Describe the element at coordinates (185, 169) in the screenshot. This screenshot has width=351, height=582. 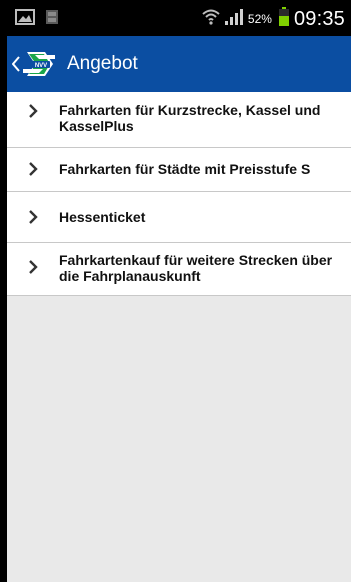
I see `menu-item-label: Fahrkarten für Städte mit Preisstufe S` at that location.